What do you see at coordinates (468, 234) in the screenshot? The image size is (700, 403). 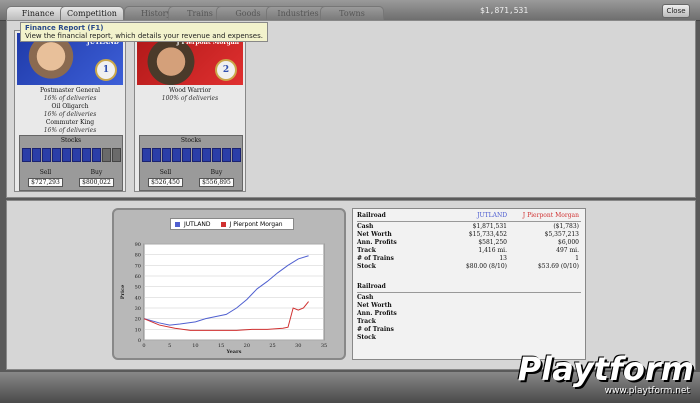 I see `table-row: Net Worth $15,733,452 $5,357,213` at bounding box center [468, 234].